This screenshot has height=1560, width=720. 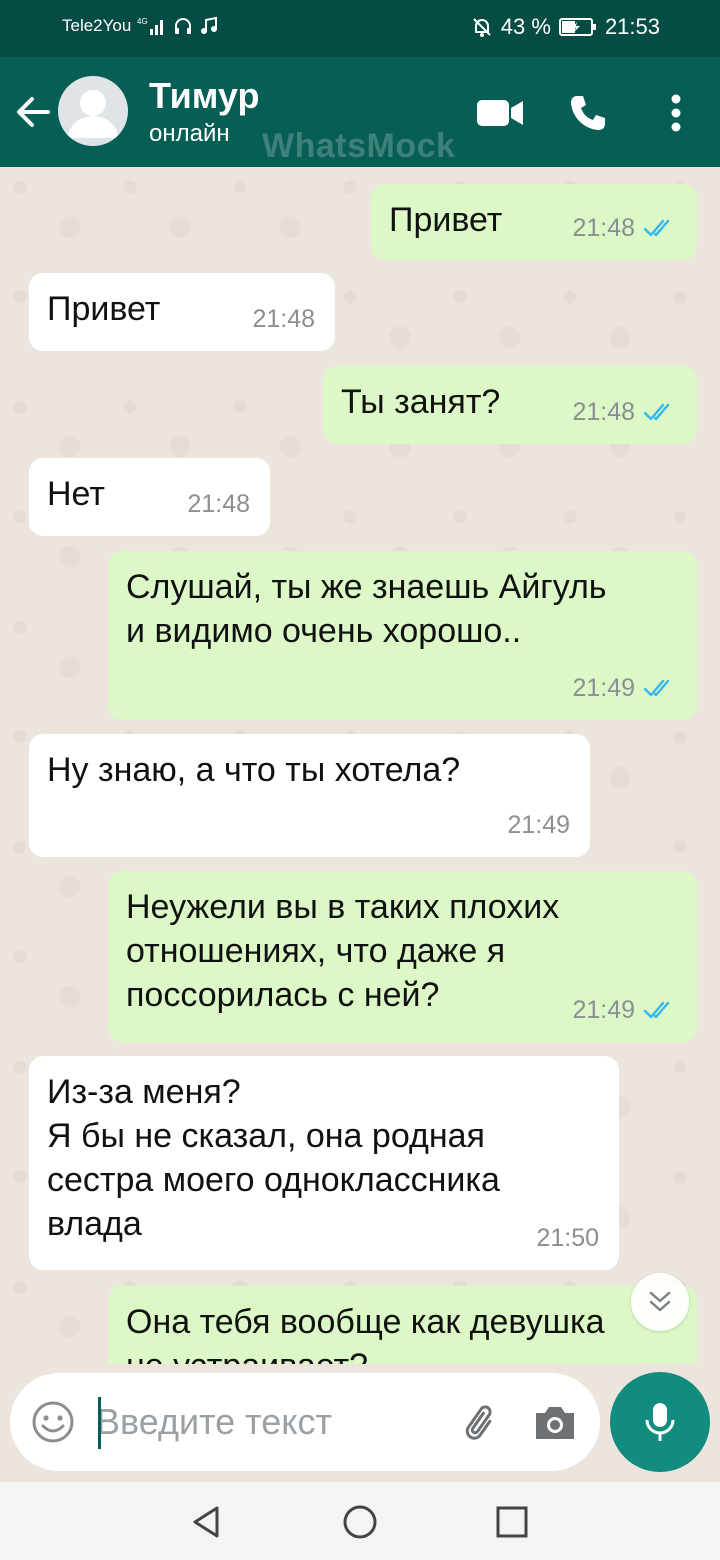 What do you see at coordinates (360, 28) in the screenshot?
I see `status-bar: Tele2You 4G 43 % 21:53` at bounding box center [360, 28].